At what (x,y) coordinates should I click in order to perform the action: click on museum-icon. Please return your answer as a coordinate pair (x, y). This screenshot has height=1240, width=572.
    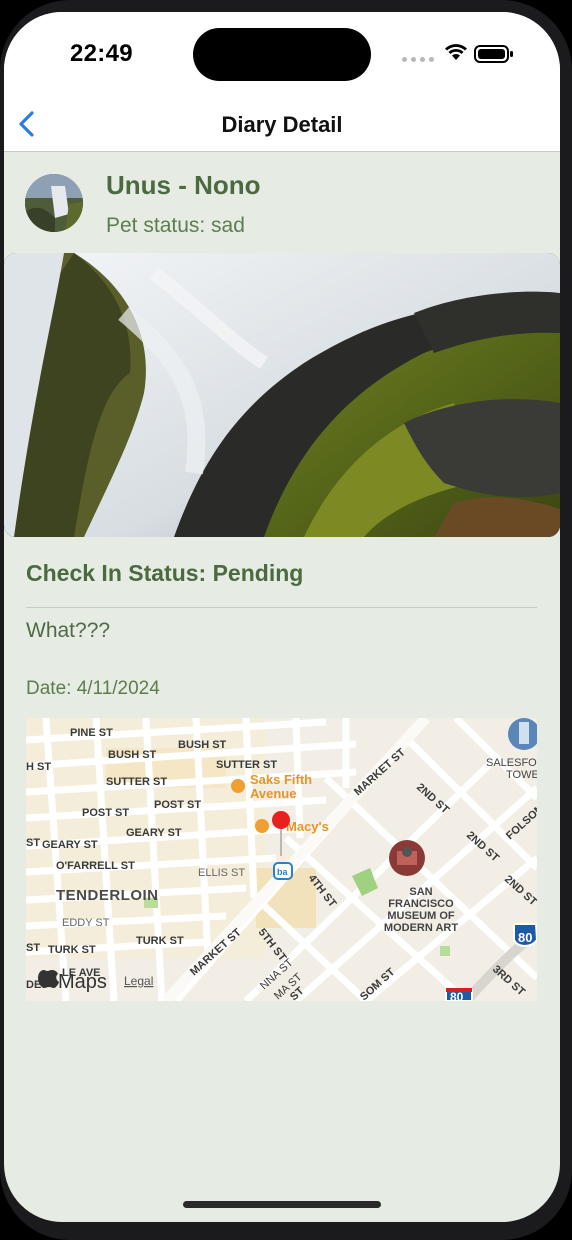
    Looking at the image, I should click on (407, 858).